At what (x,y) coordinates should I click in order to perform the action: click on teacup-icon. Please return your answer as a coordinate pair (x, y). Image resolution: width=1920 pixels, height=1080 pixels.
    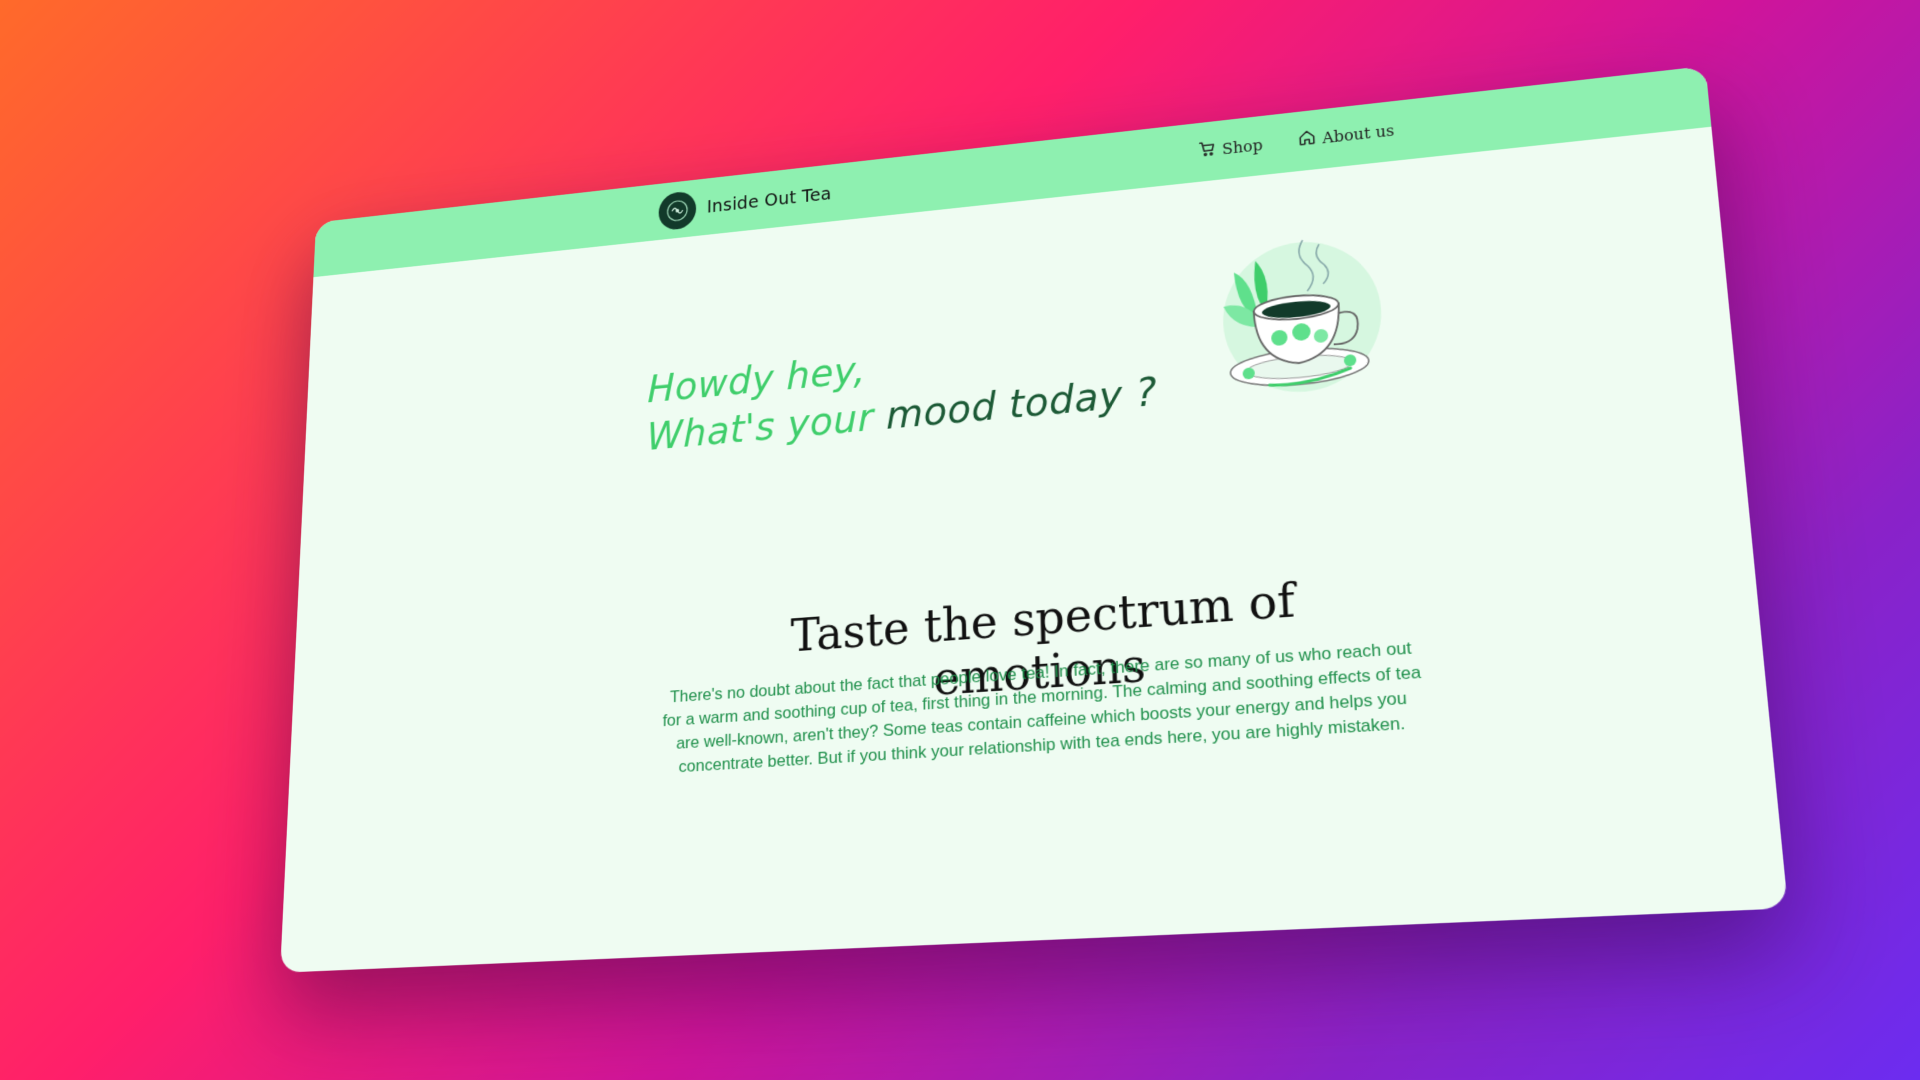
    Looking at the image, I should click on (1298, 318).